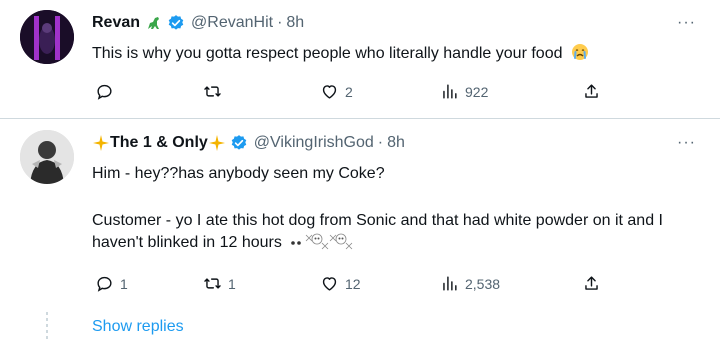 Image resolution: width=720 pixels, height=351 pixels. I want to click on reply-button: 1, so click(111, 283).